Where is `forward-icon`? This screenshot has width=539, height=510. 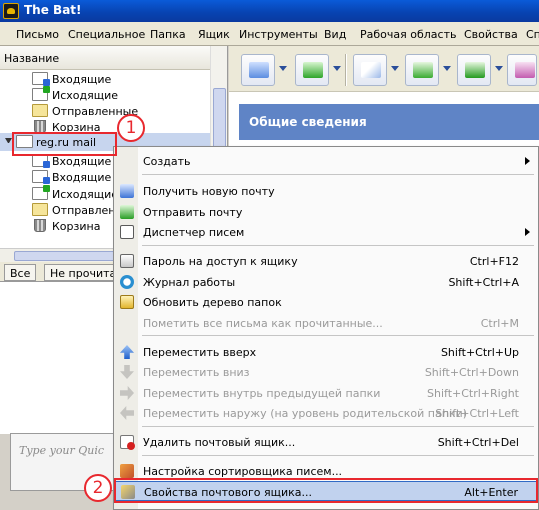 forward-icon is located at coordinates (525, 70).